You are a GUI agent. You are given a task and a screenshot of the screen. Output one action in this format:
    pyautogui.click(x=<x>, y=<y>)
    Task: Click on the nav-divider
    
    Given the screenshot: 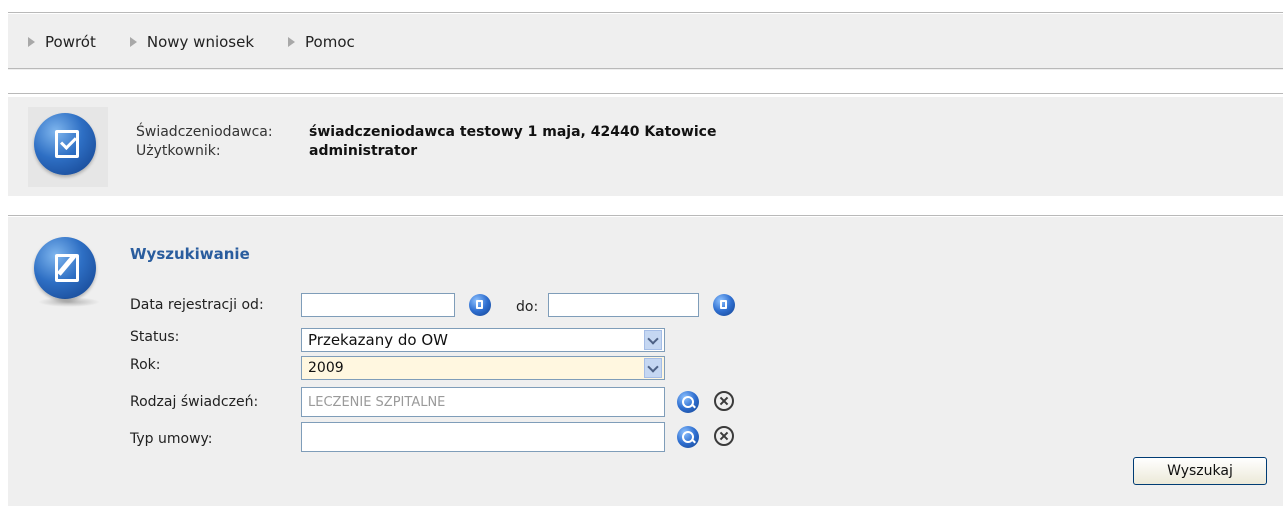 What is the action you would take?
    pyautogui.click(x=645, y=68)
    